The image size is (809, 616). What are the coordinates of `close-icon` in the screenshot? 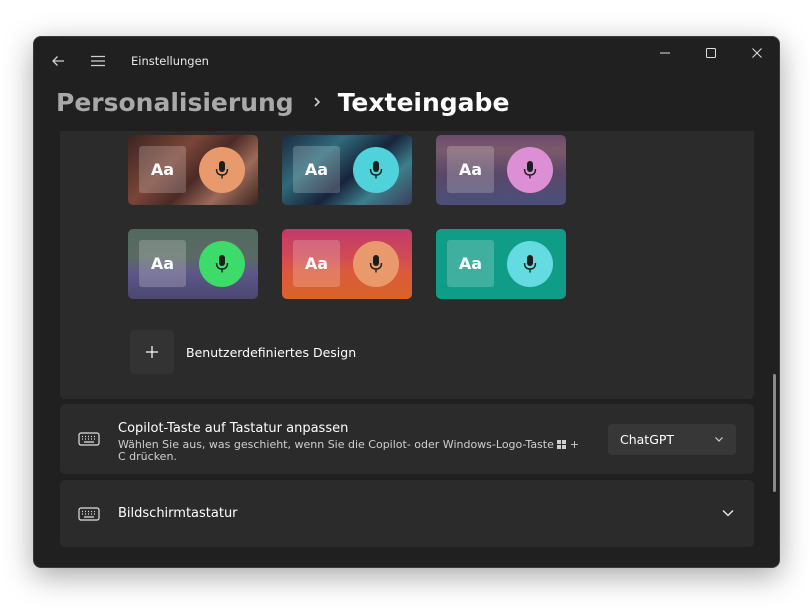 It's located at (757, 53).